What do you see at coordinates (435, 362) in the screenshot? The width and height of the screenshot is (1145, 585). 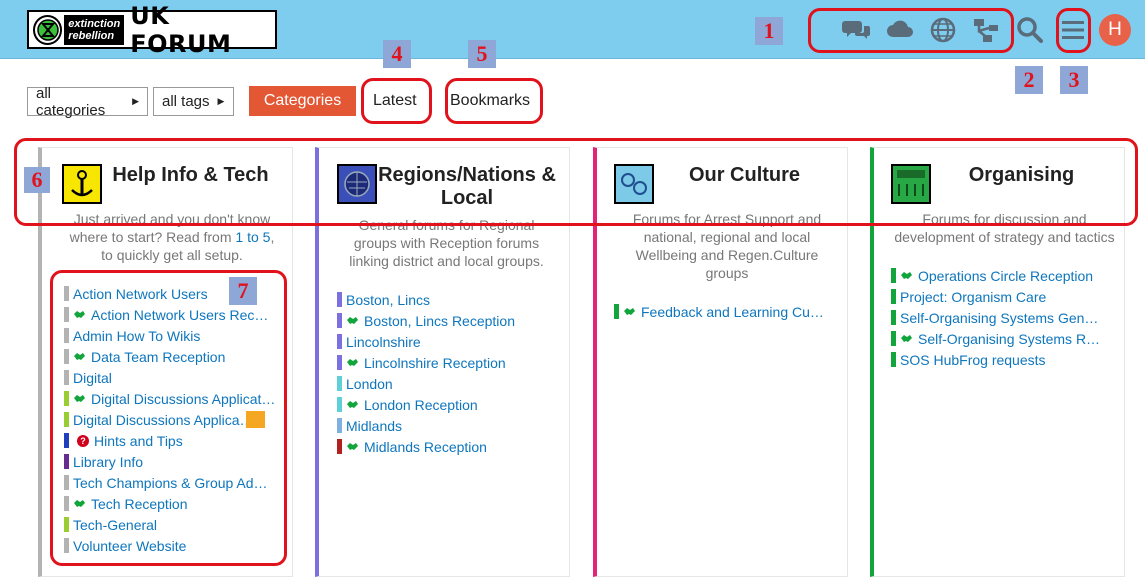 I see `subcategory-name: Lincolnshire Reception` at bounding box center [435, 362].